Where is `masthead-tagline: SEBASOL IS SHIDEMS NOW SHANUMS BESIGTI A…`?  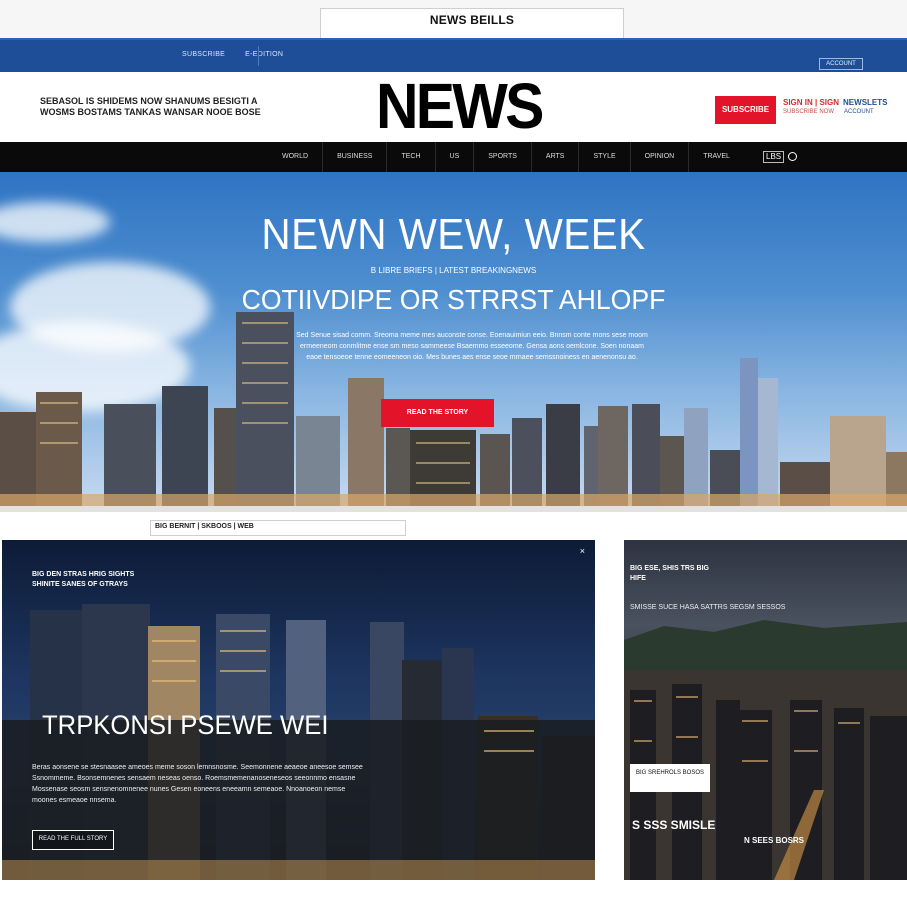 masthead-tagline: SEBASOL IS SHIDEMS NOW SHANUMS BESIGTI A… is located at coordinates (150, 106).